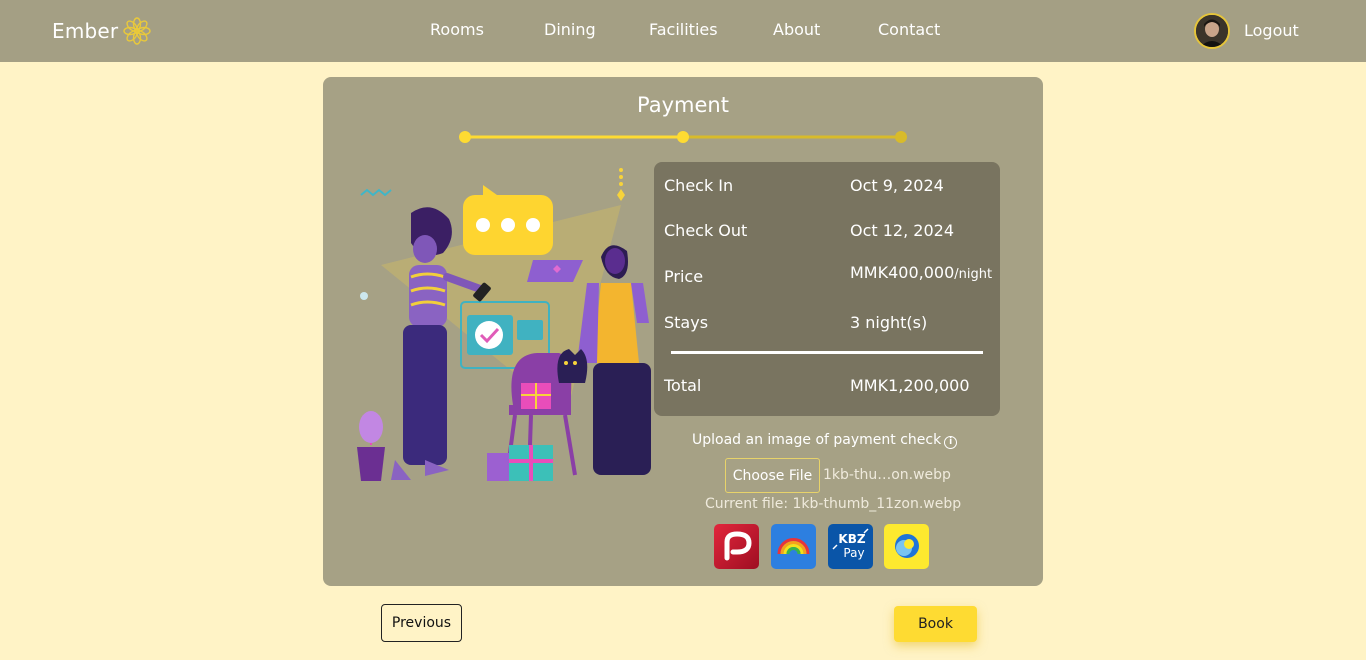  Describe the element at coordinates (137, 31) in the screenshot. I see `flower-logo-icon` at that location.